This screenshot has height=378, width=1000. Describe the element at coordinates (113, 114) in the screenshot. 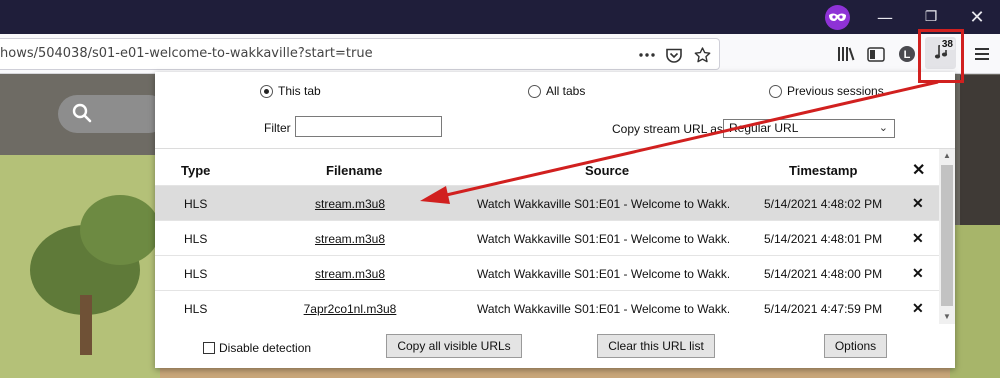

I see `page-search-button` at that location.